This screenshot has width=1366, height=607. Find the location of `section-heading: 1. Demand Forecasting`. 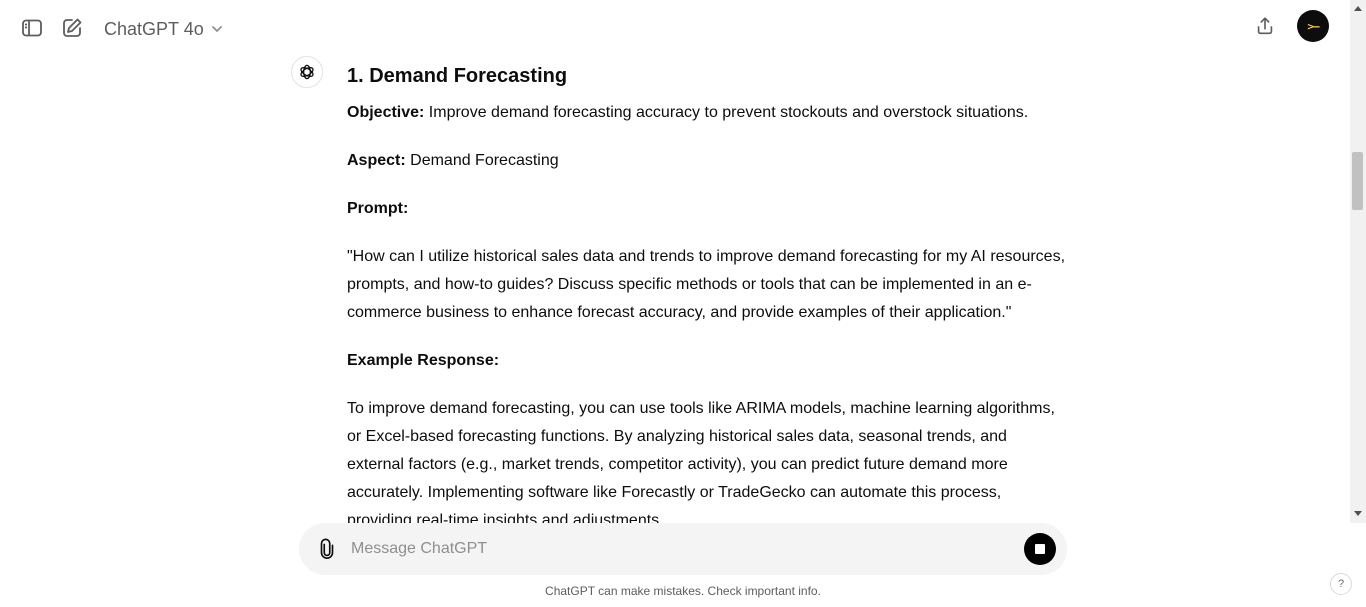

section-heading: 1. Demand Forecasting is located at coordinates (457, 76).